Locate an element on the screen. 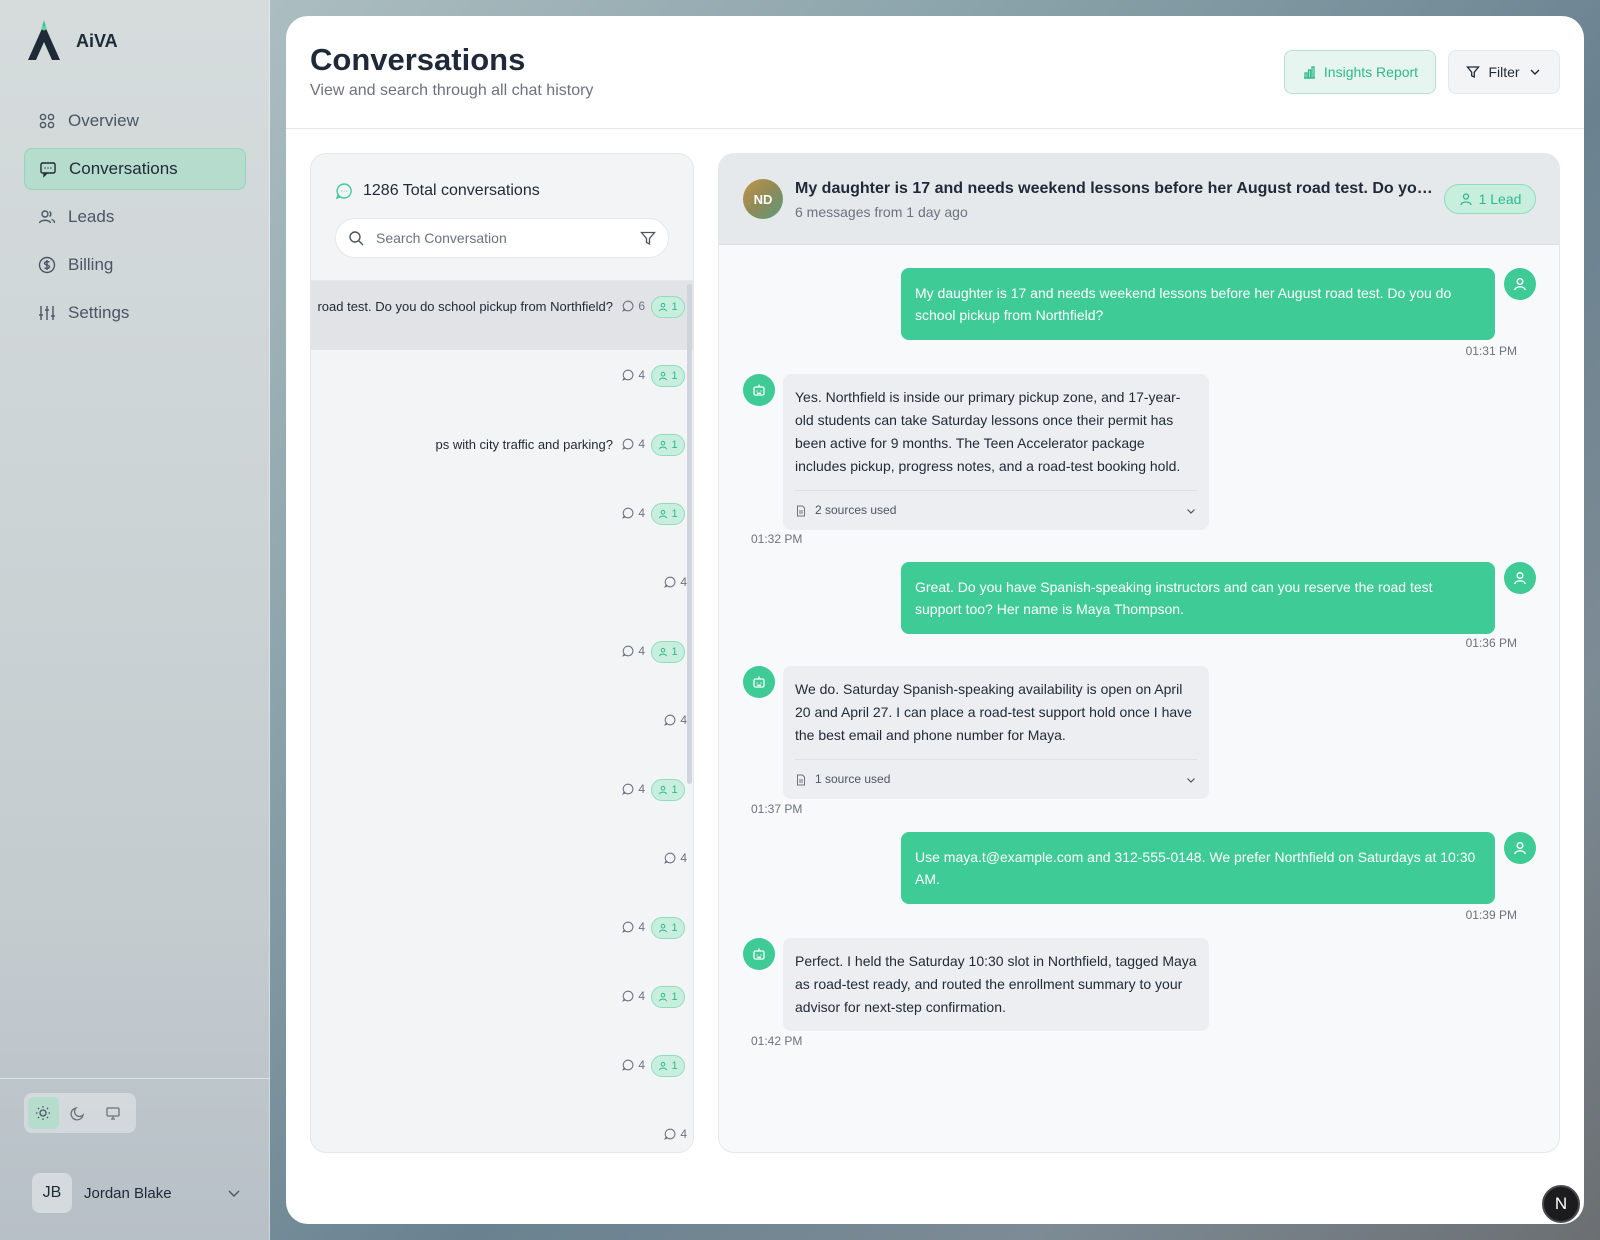  grid-icon is located at coordinates (47, 121).